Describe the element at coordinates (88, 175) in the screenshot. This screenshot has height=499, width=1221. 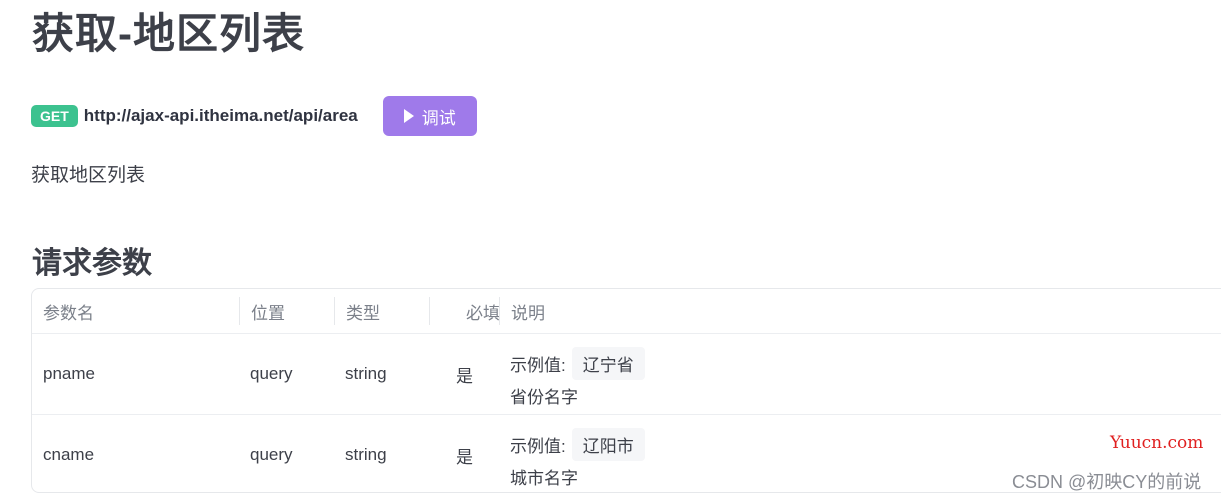
I see `api-description: 获取地区列表` at that location.